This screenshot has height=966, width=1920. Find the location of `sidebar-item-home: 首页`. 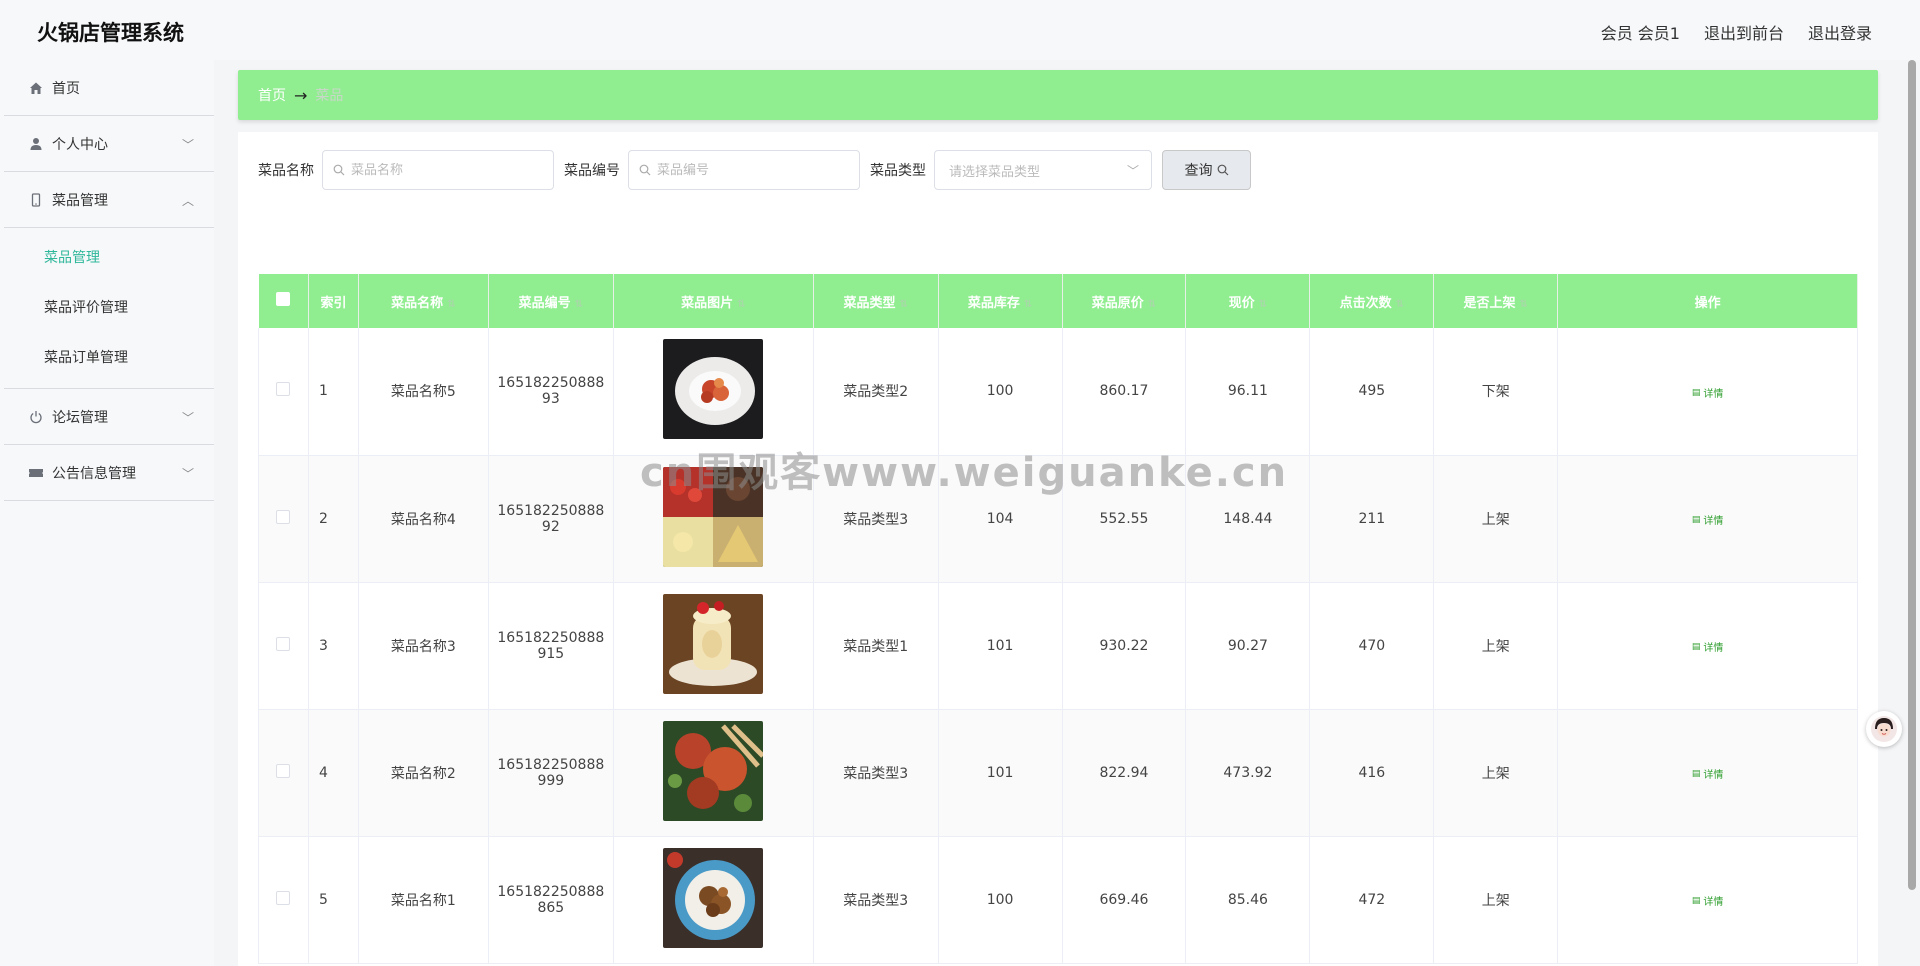

sidebar-item-home: 首页 is located at coordinates (109, 88).